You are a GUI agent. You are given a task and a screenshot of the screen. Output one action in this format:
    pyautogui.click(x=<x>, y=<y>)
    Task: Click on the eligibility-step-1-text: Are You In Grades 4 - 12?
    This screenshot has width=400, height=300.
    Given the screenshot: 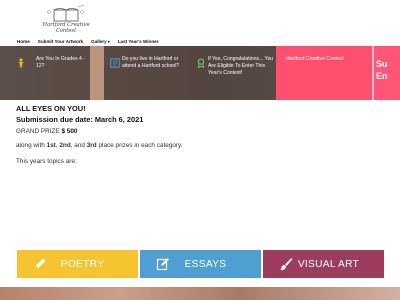 What is the action you would take?
    pyautogui.click(x=60, y=62)
    